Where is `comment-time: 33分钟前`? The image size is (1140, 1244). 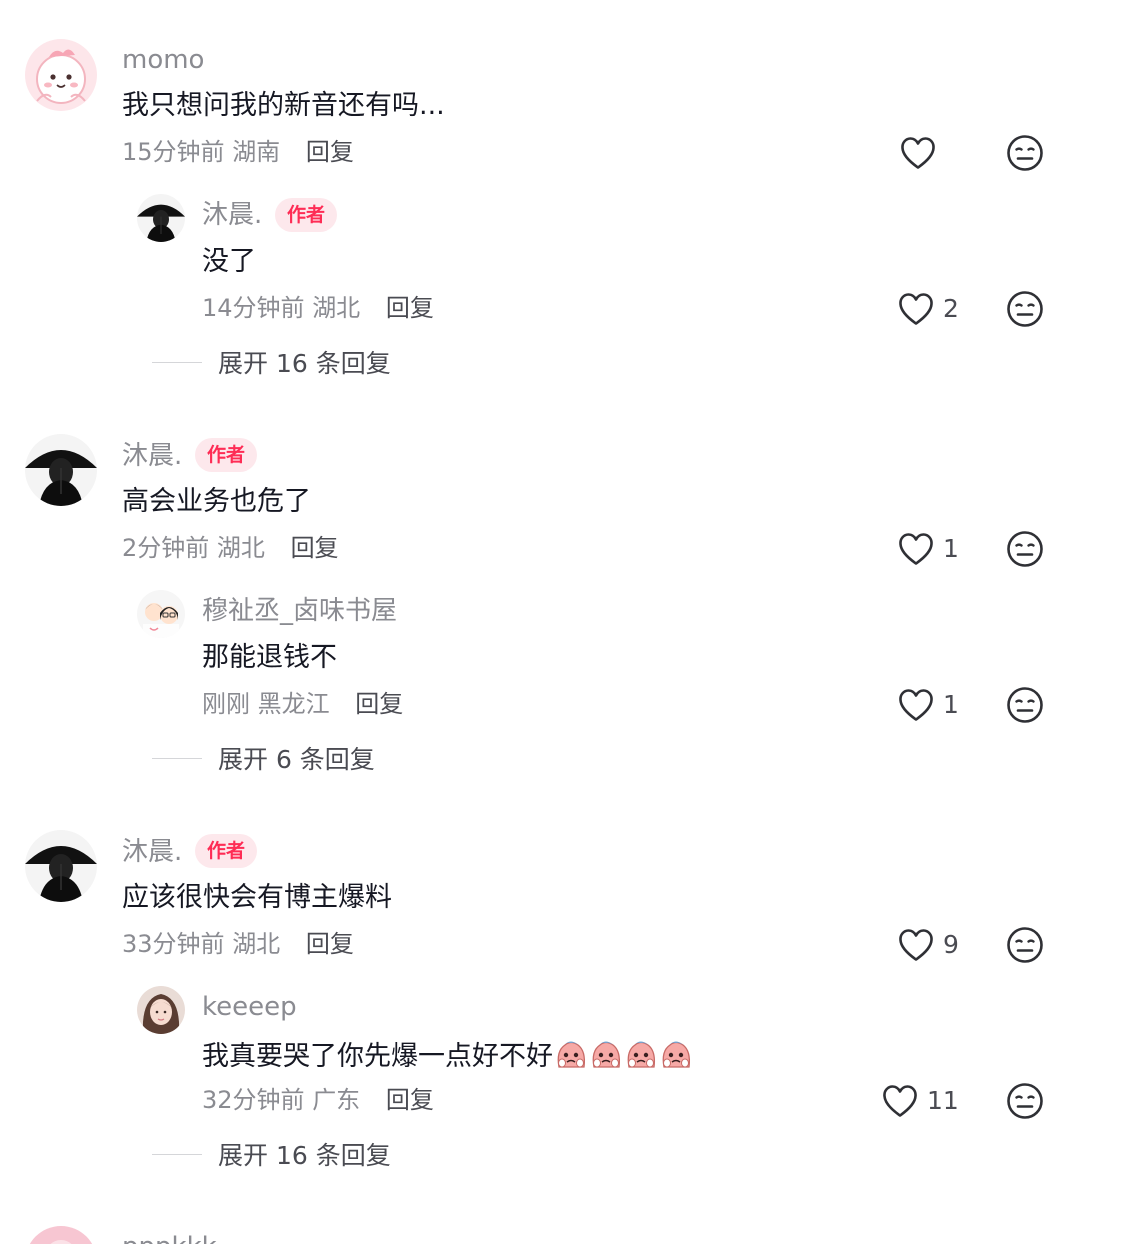
comment-time: 33分钟前 is located at coordinates (173, 944).